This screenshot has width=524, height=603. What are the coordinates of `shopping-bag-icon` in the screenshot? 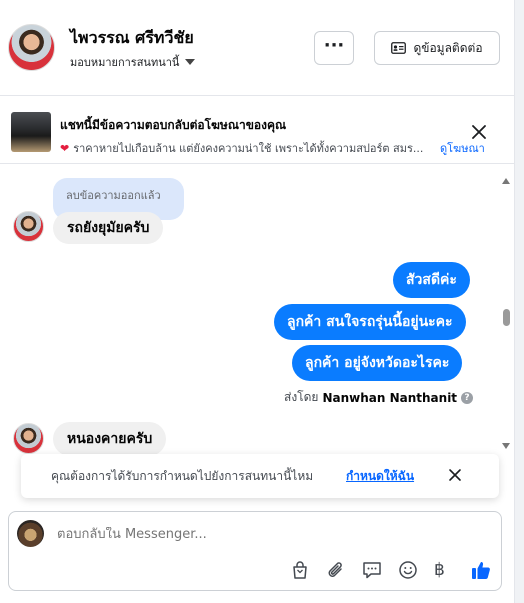 It's located at (300, 570).